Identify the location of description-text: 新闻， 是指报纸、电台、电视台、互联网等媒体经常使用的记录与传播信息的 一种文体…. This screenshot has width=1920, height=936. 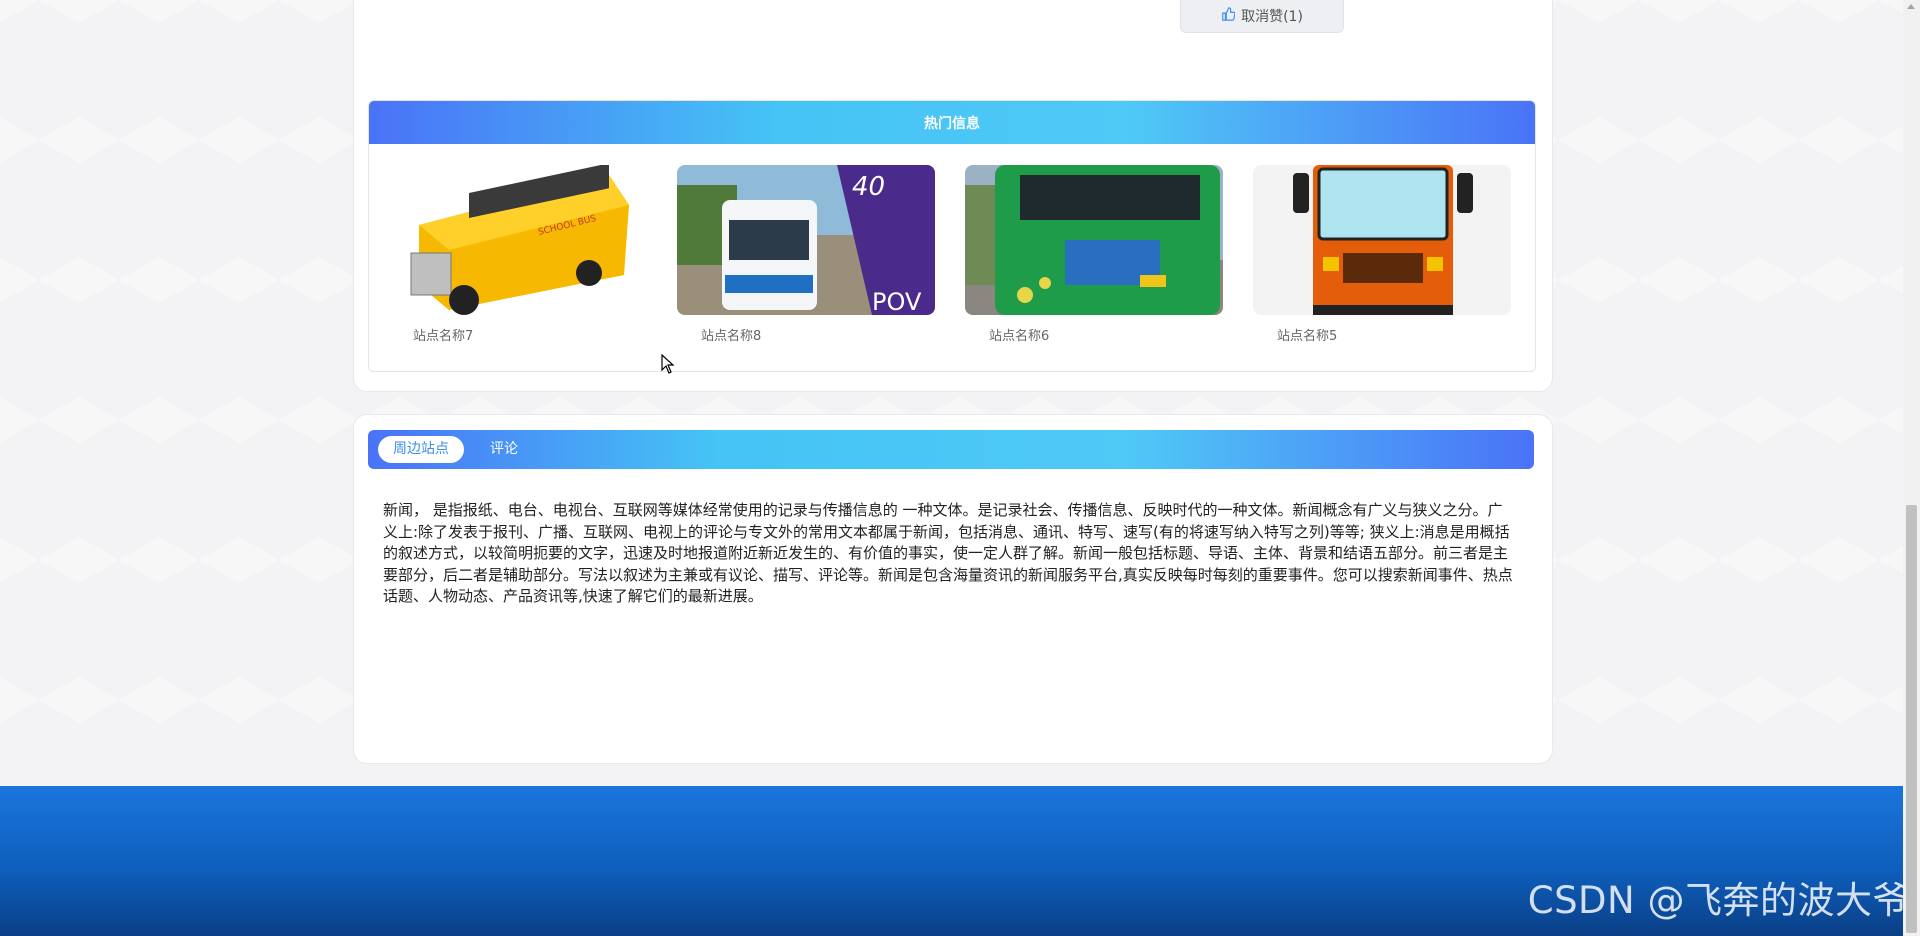
(948, 553).